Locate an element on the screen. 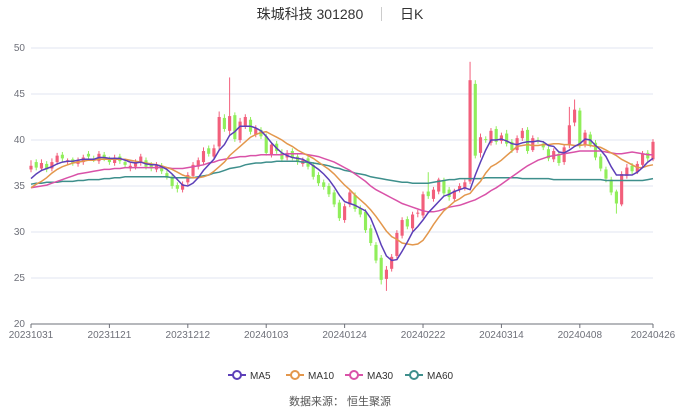 This screenshot has height=413, width=680. x-tick-label: 20240314 is located at coordinates (501, 335).